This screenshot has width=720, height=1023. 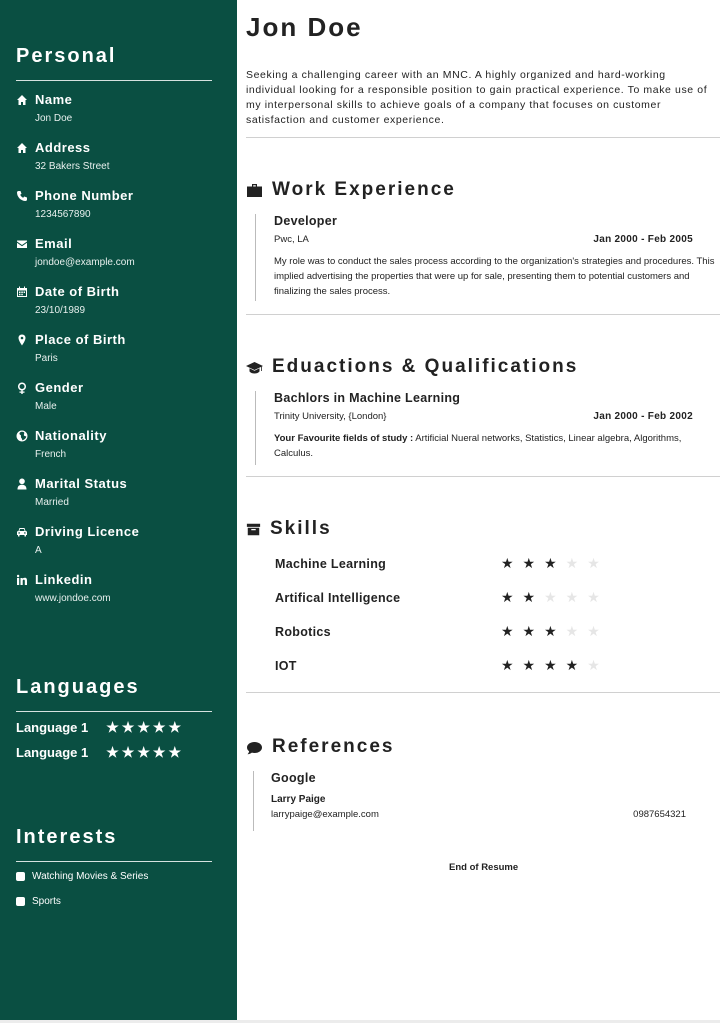 What do you see at coordinates (63, 147) in the screenshot?
I see `personal-item-label: Address` at bounding box center [63, 147].